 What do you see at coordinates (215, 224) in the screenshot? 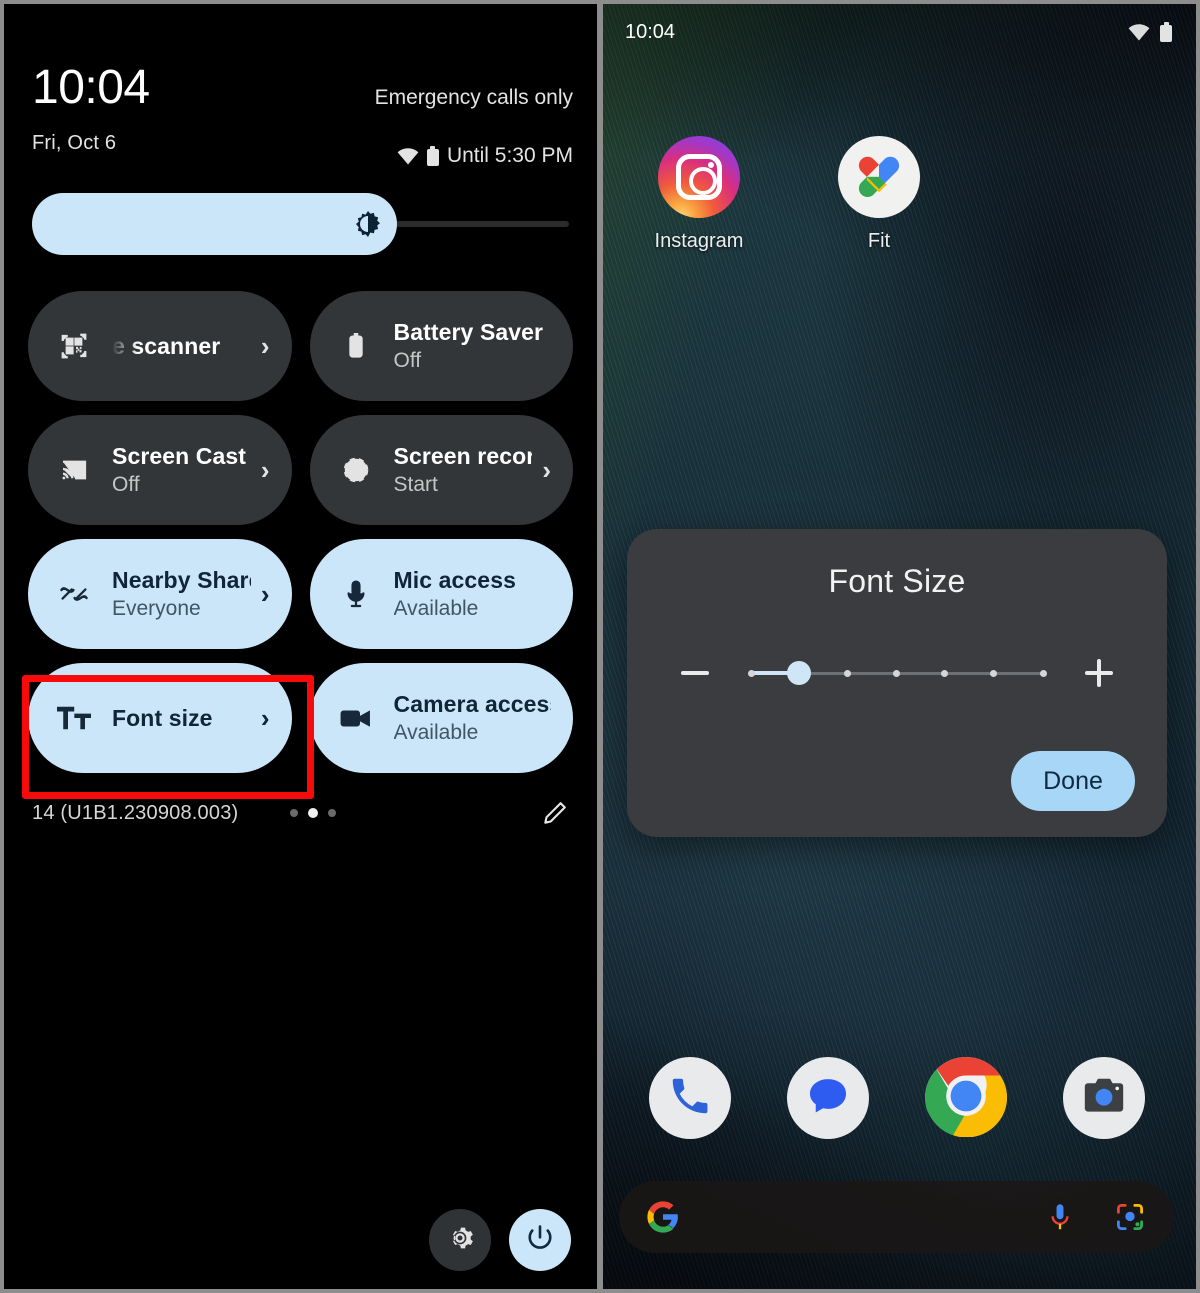
I see `brightness-fill` at bounding box center [215, 224].